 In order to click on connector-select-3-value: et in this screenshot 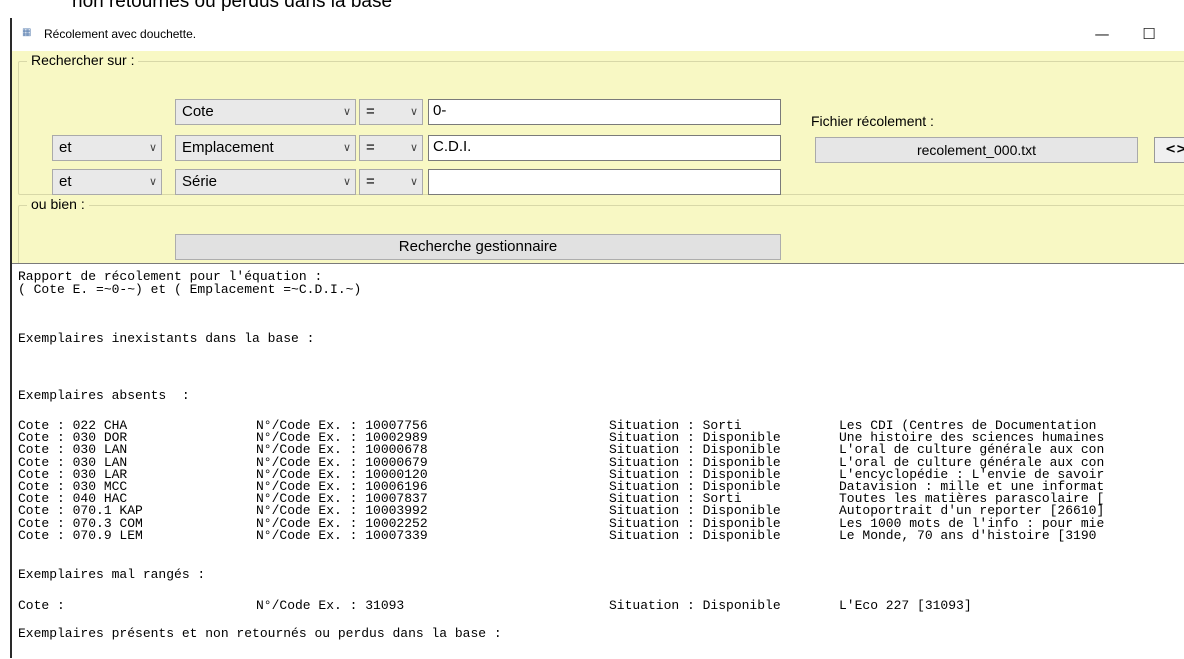, I will do `click(65, 181)`.